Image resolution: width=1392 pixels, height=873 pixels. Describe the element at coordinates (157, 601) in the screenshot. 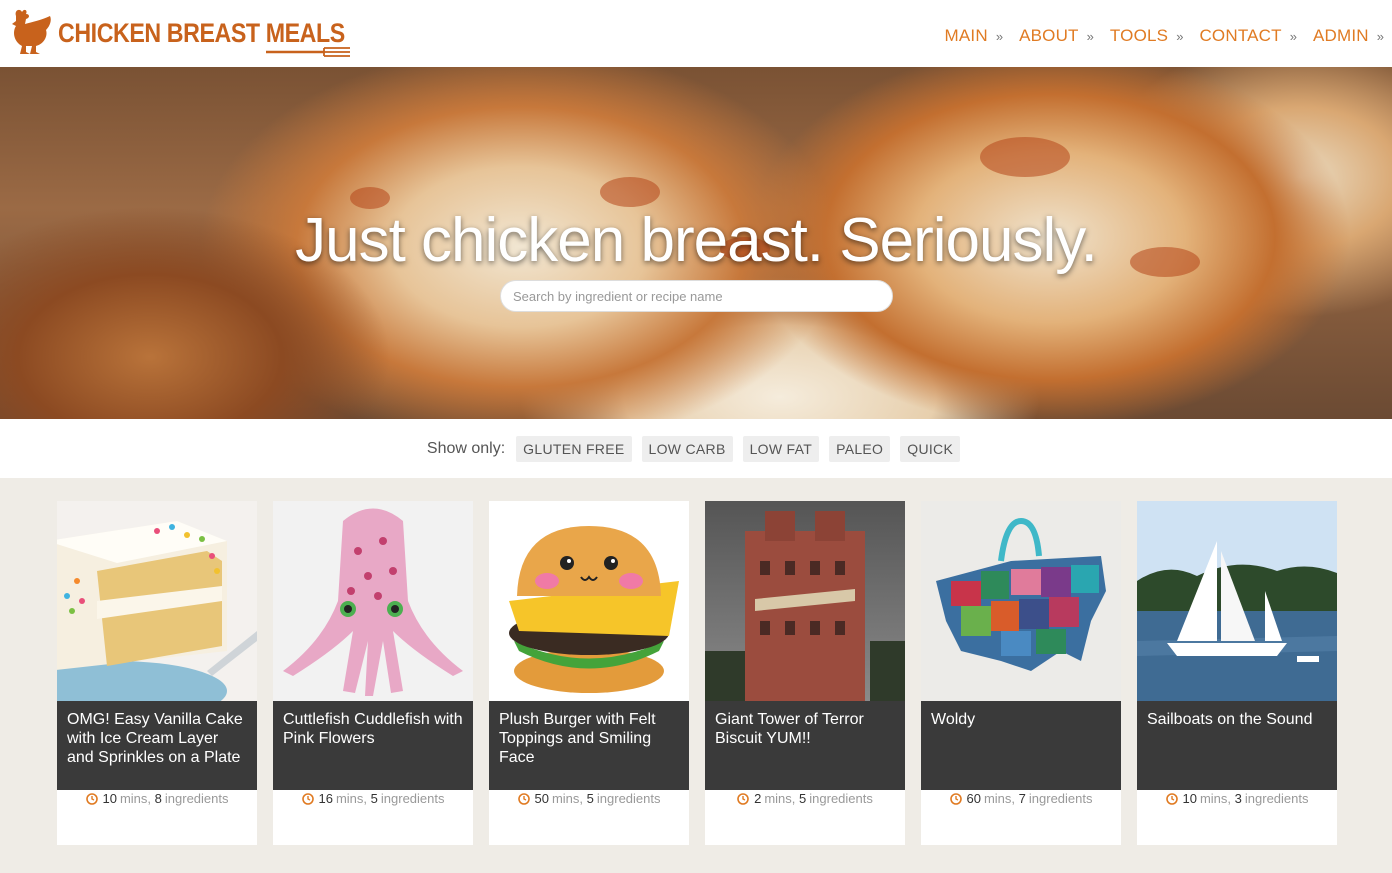

I see `cake-image` at that location.